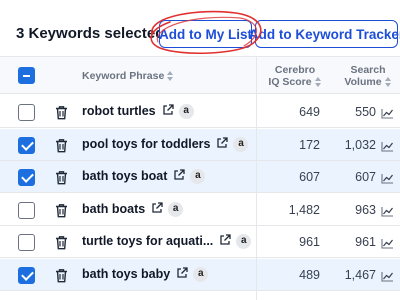 Image resolution: width=400 pixels, height=300 pixels. Describe the element at coordinates (304, 209) in the screenshot. I see `iq-score-value: 1,482` at that location.